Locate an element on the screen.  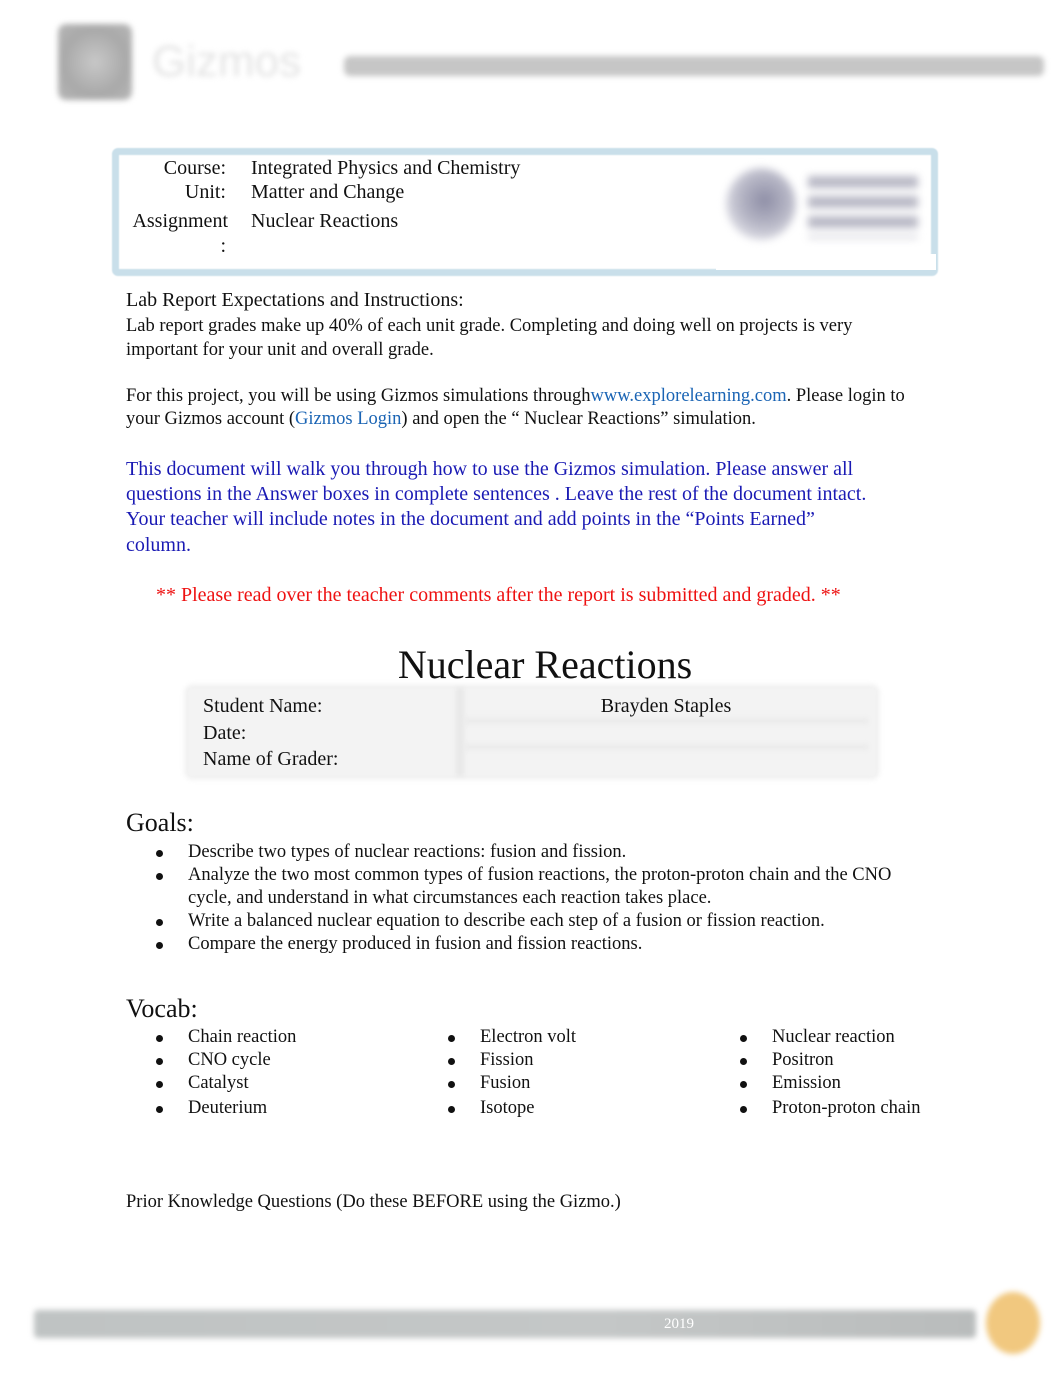
assignment-label-colon: : is located at coordinates (223, 246).